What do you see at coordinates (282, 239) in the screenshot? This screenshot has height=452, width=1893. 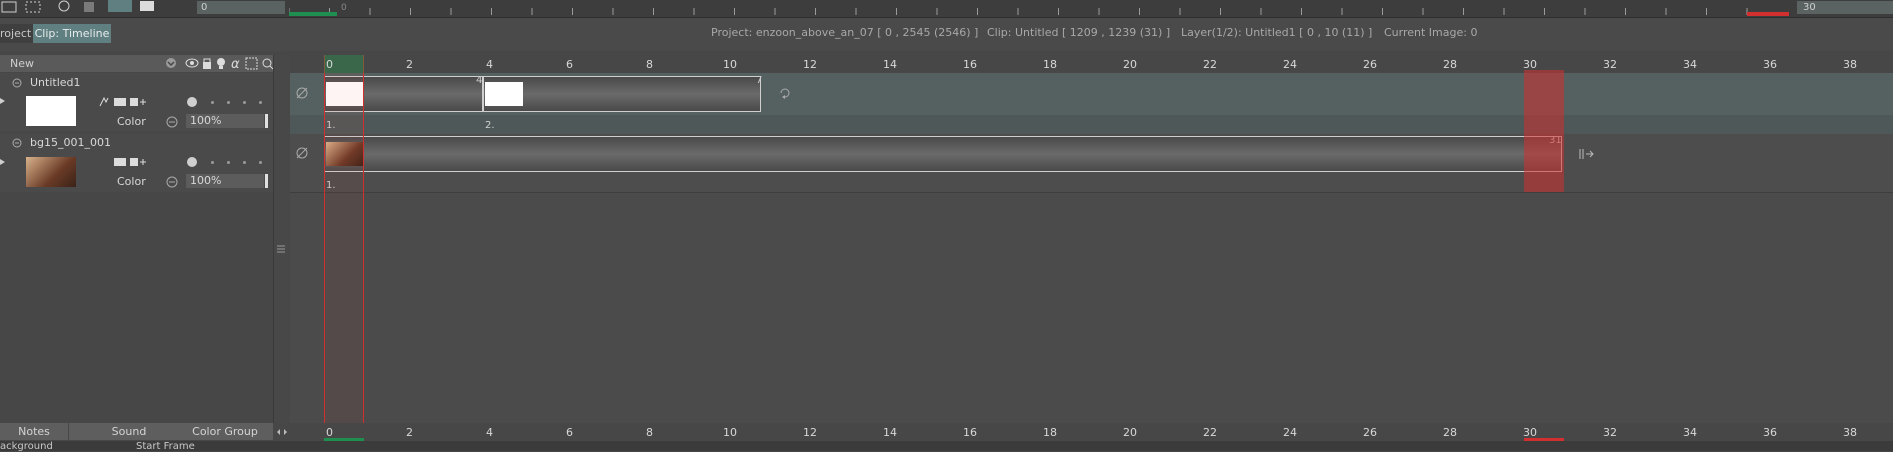 I see `panel-splitter` at bounding box center [282, 239].